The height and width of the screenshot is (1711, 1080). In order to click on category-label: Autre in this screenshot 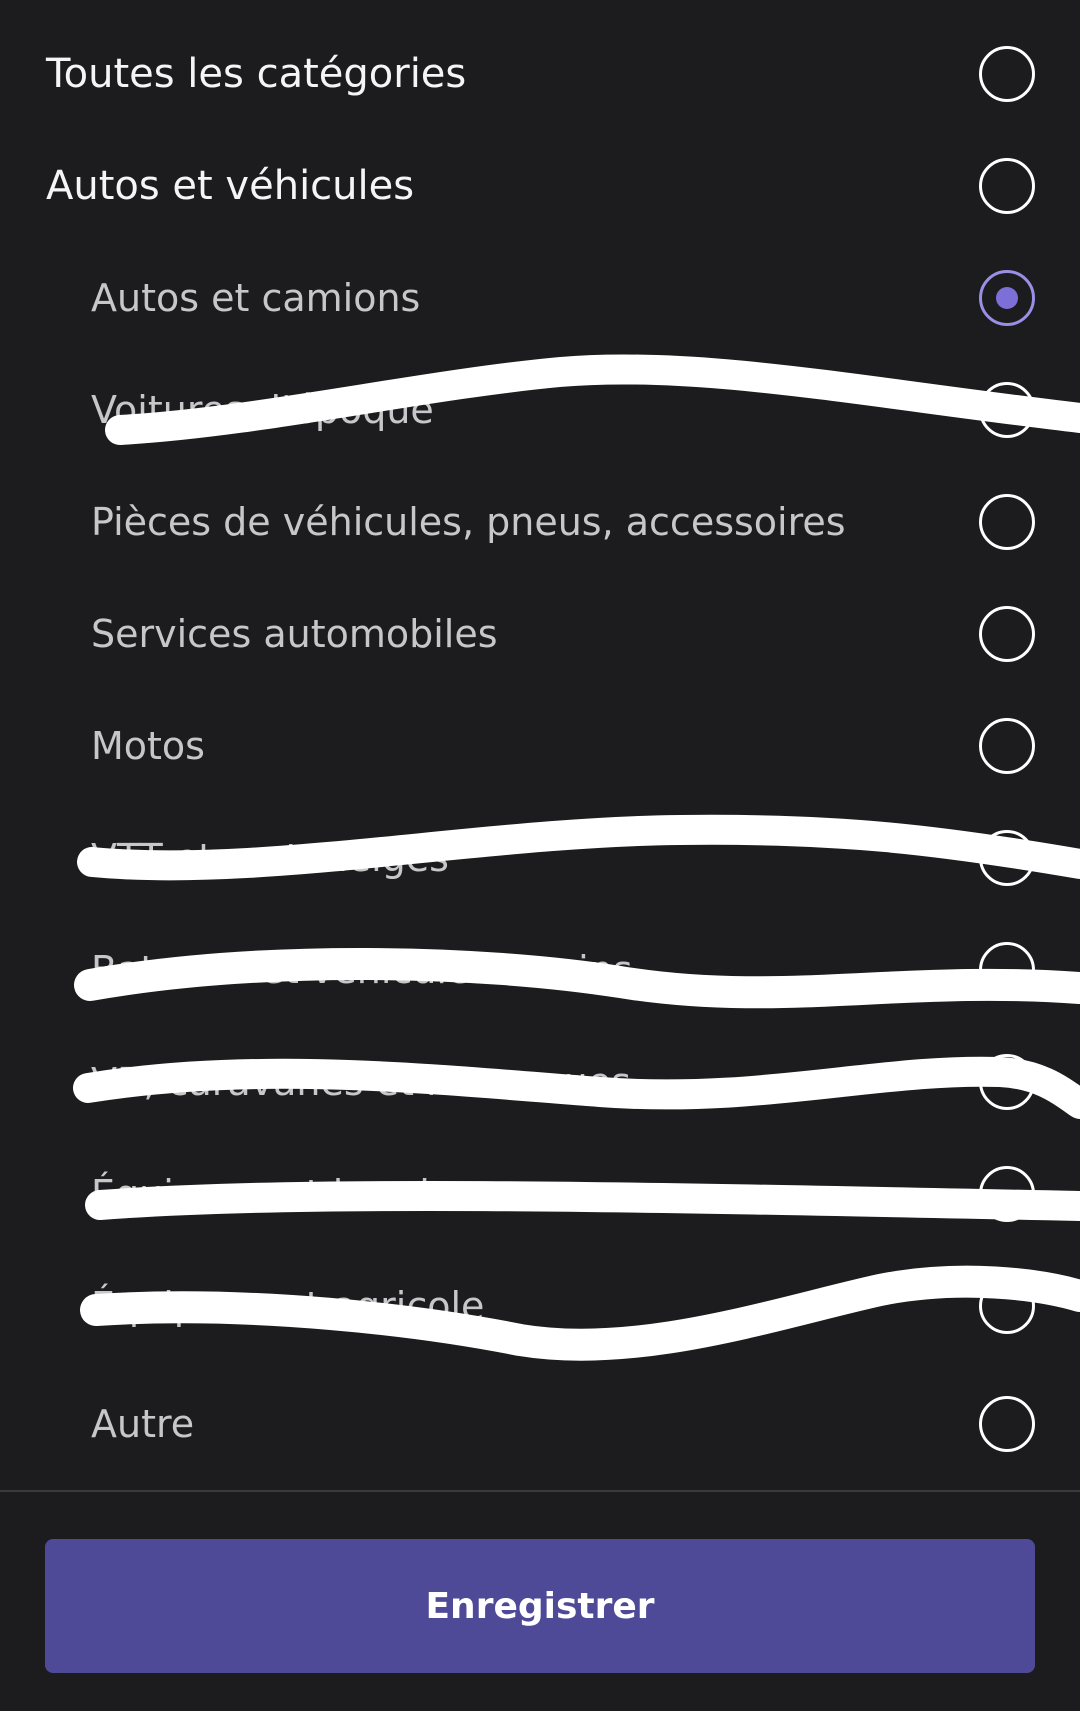, I will do `click(143, 1424)`.